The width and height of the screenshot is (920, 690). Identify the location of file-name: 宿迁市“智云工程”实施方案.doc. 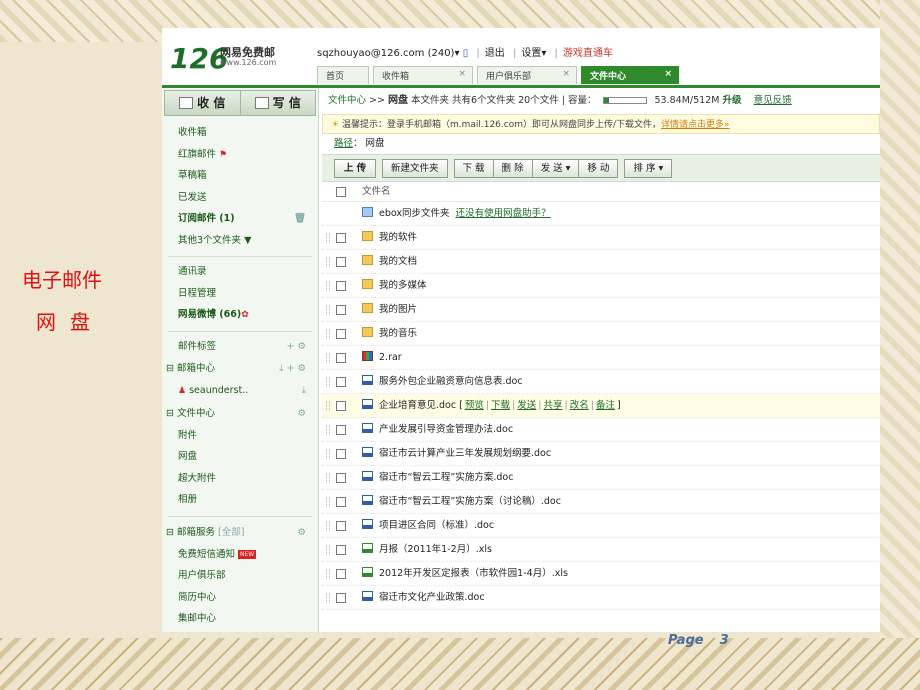
(446, 477).